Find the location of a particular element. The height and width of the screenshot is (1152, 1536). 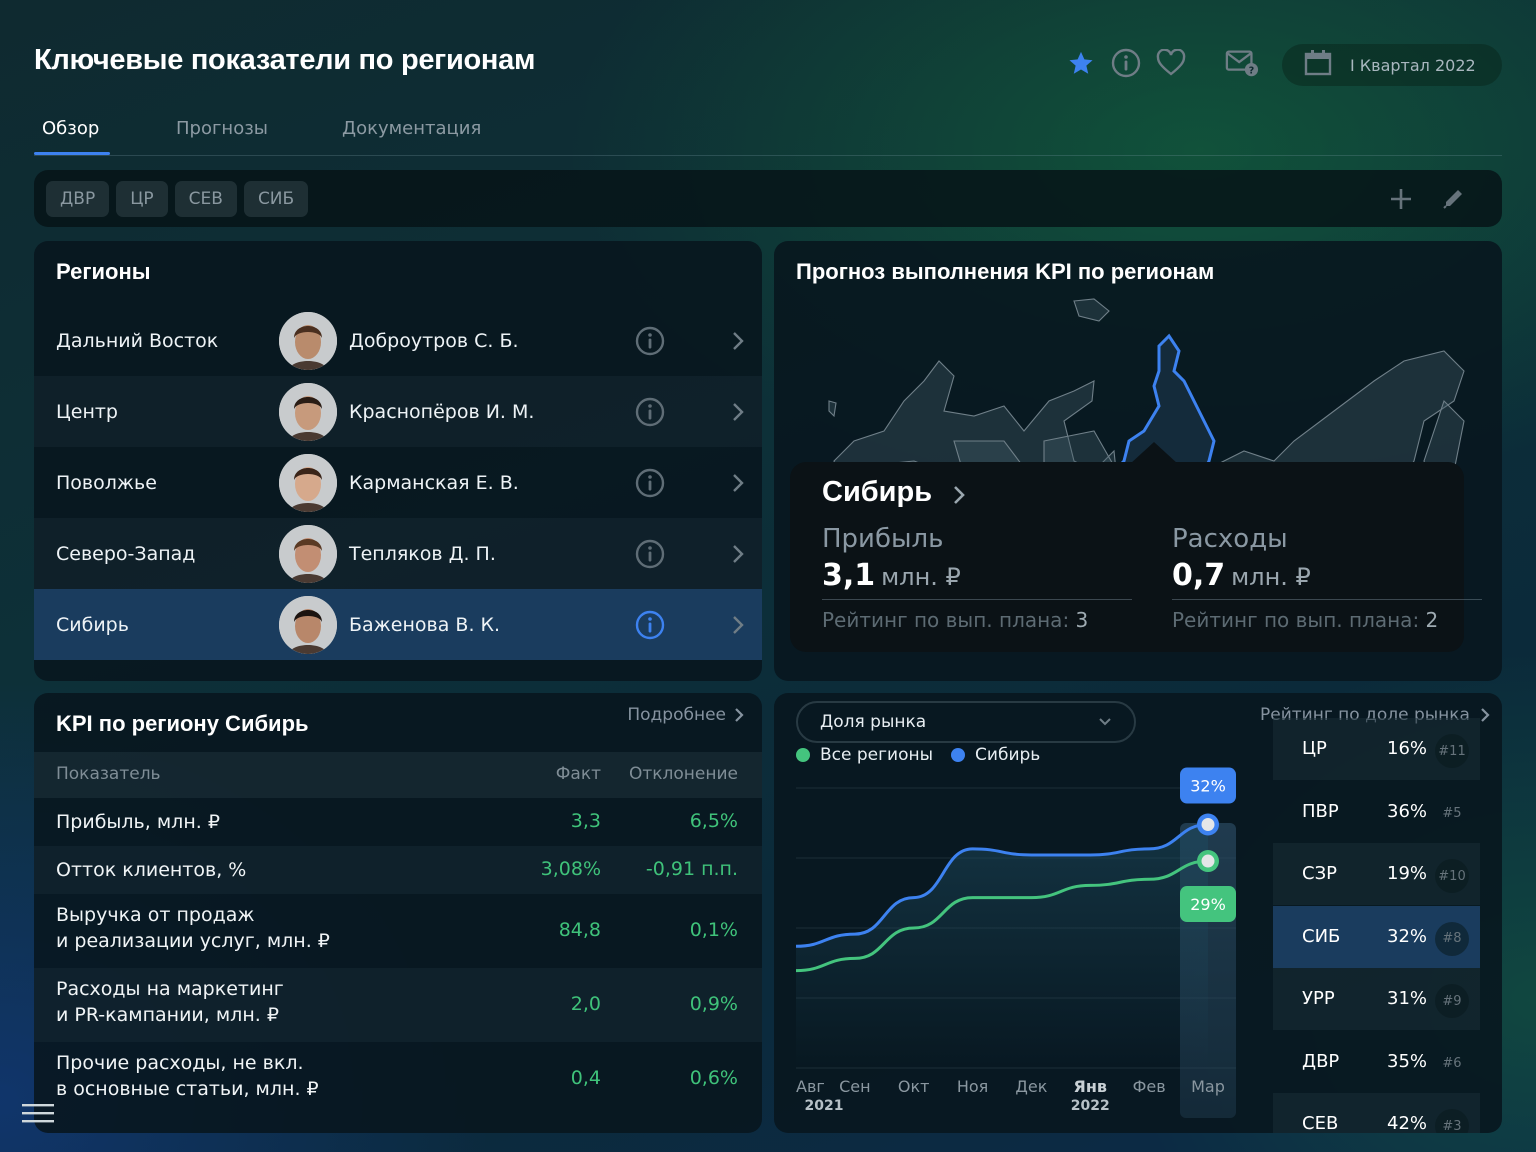

kpi-row: Прибыль, млн. ₽ 3,3 6,5% is located at coordinates (398, 822).